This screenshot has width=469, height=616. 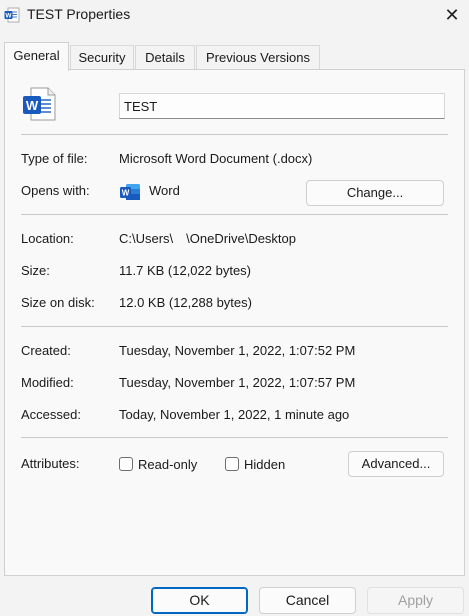 I want to click on created-label: Created:, so click(x=46, y=350).